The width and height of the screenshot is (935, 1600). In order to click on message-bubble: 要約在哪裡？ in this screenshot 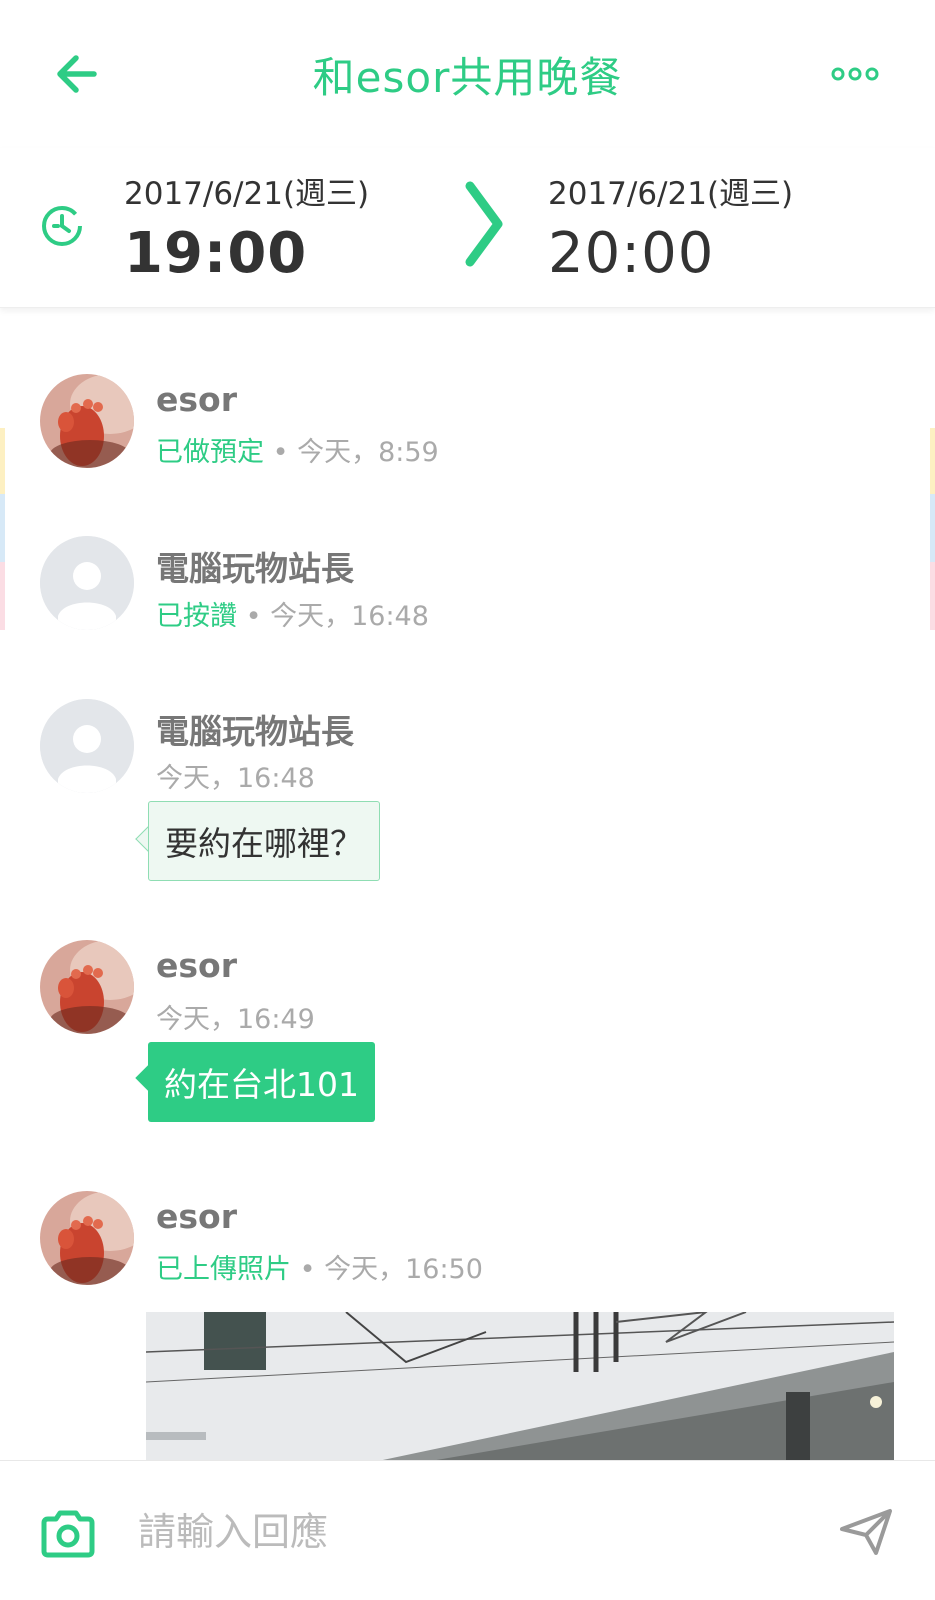, I will do `click(264, 841)`.